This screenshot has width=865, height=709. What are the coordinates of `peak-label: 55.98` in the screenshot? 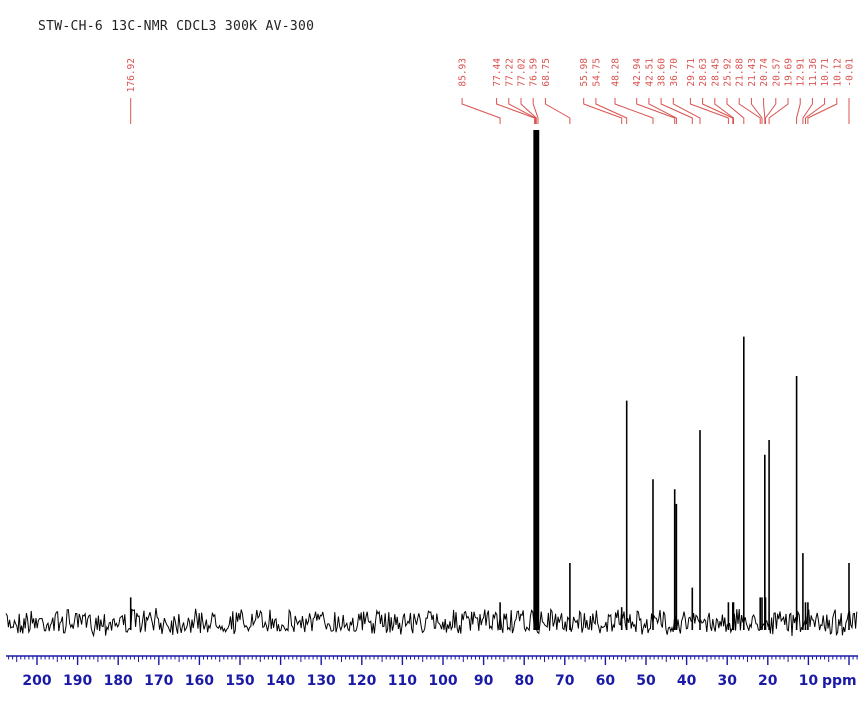 It's located at (584, 72).